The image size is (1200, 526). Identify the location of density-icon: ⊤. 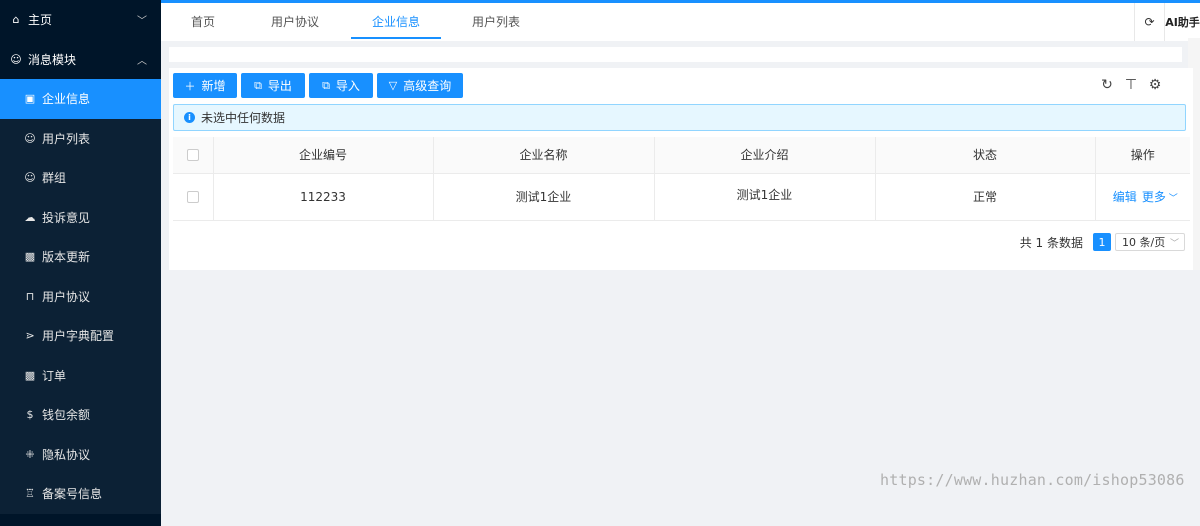
(1131, 85).